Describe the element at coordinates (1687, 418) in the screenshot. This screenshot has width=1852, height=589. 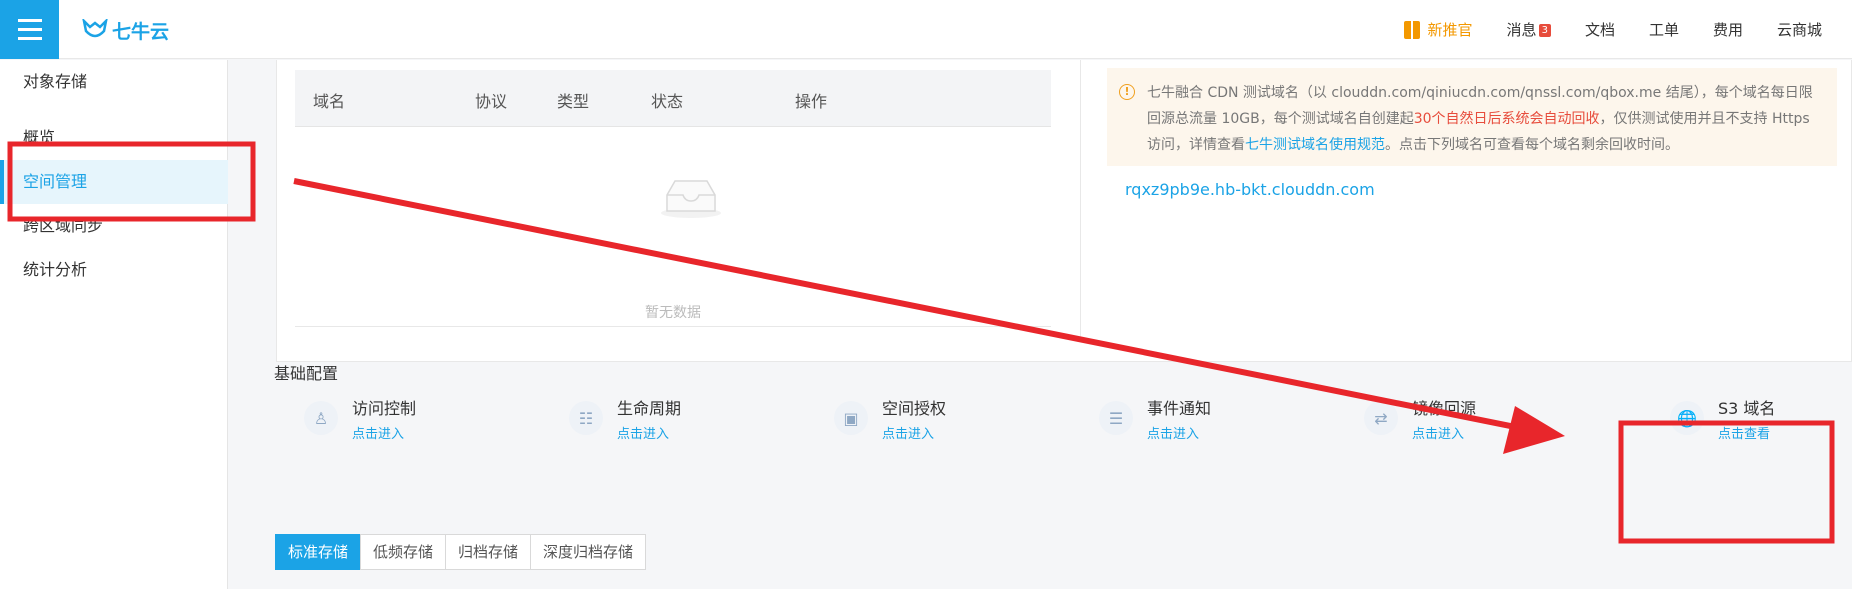
I see `globe-icon: 🌐` at that location.